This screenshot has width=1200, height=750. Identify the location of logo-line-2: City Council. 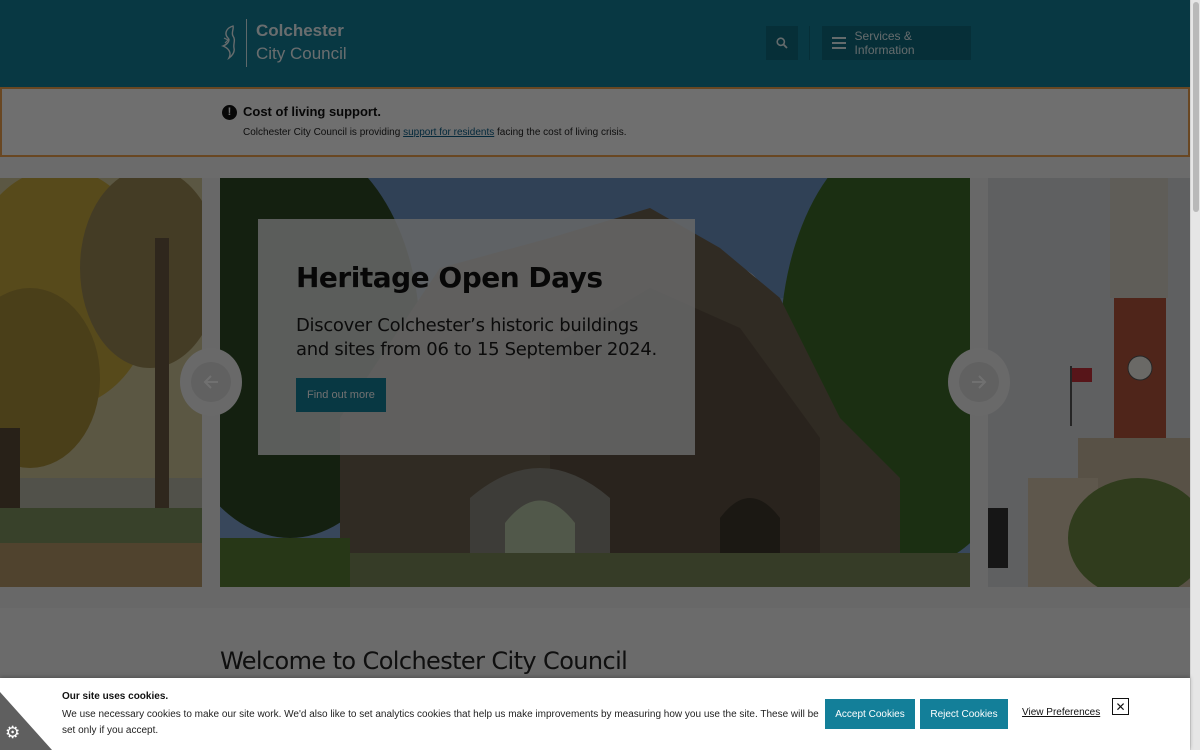
(301, 53).